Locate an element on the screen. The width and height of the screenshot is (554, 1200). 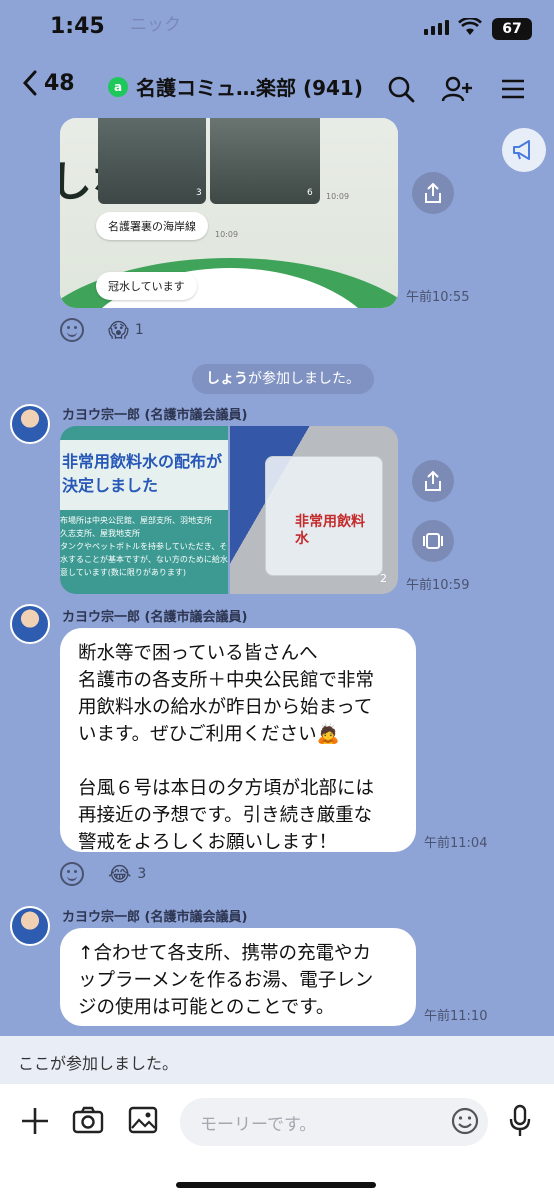
message-line: 台風６号は本日の夕方頃が北部には is located at coordinates (226, 788).